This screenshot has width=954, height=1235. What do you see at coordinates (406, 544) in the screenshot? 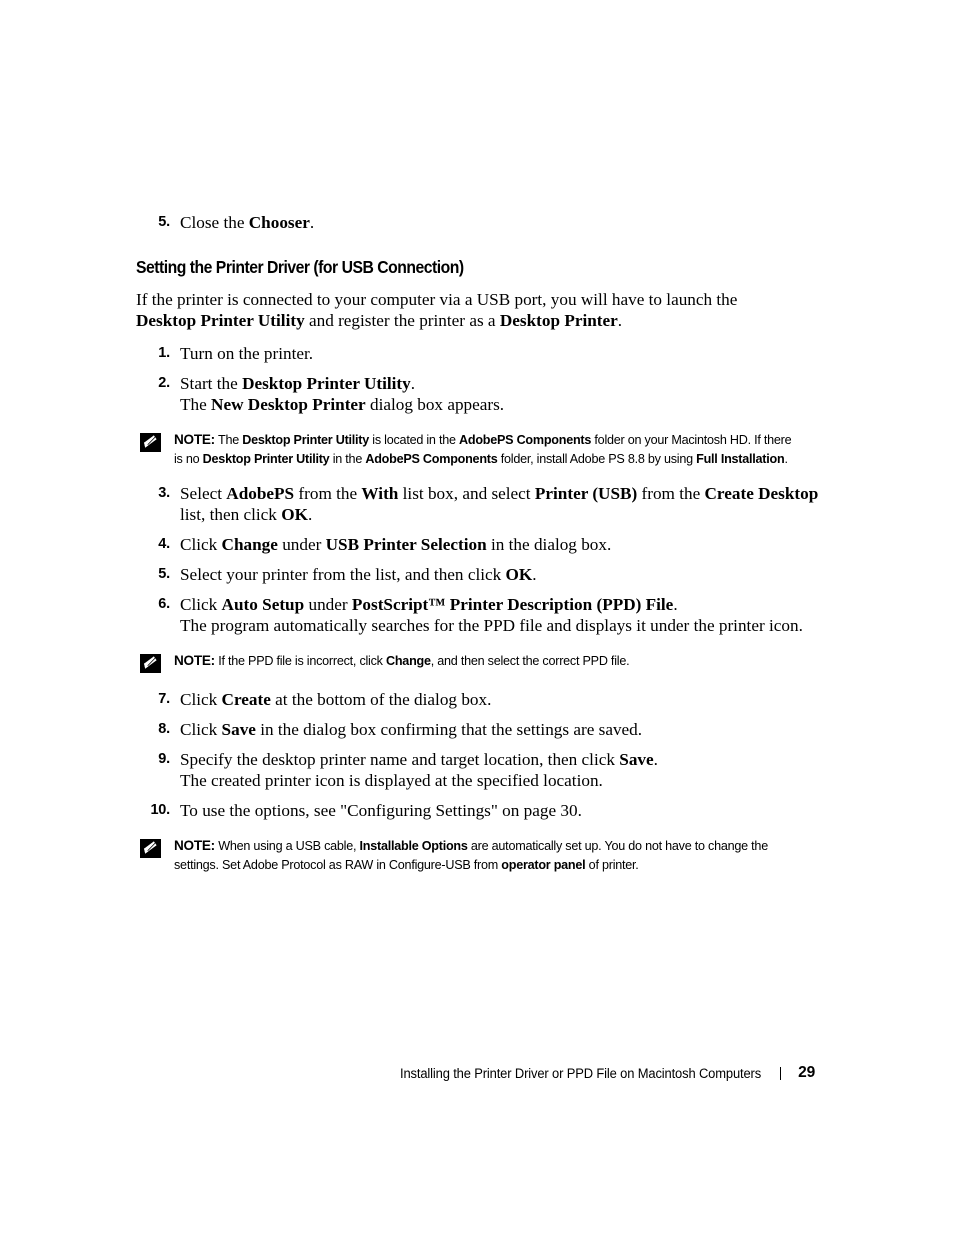
I see `text-emphasis: USB Printer Selection` at bounding box center [406, 544].